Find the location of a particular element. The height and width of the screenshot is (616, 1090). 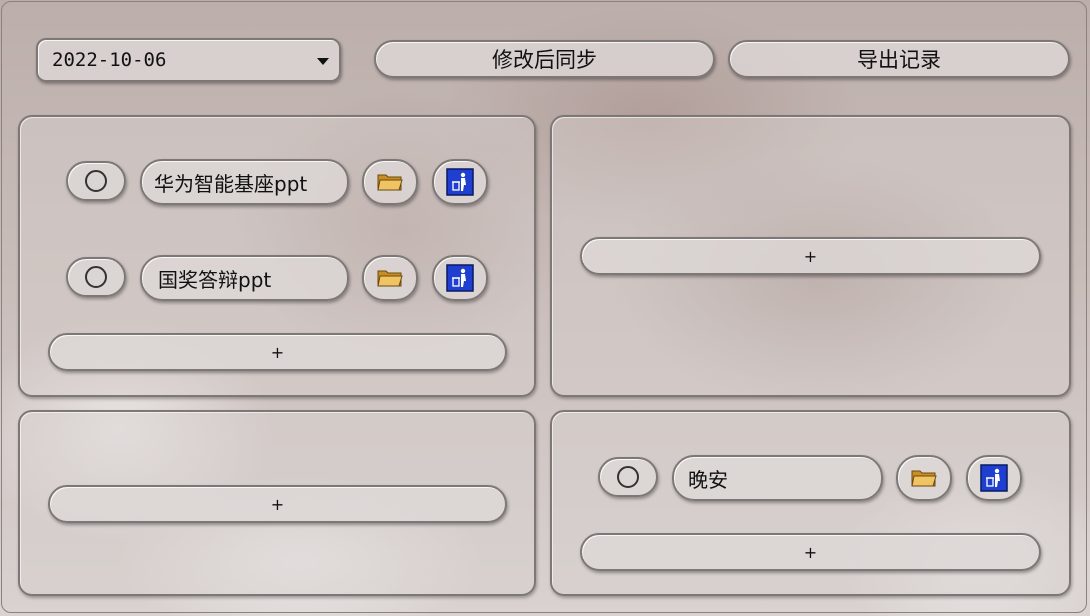

date-select: 2022-10-06 is located at coordinates (188, 60).